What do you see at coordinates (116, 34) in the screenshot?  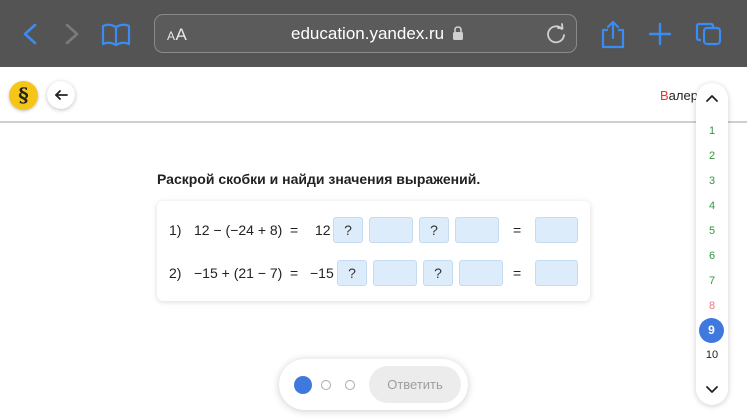 I see `bookmarks-book-icon` at bounding box center [116, 34].